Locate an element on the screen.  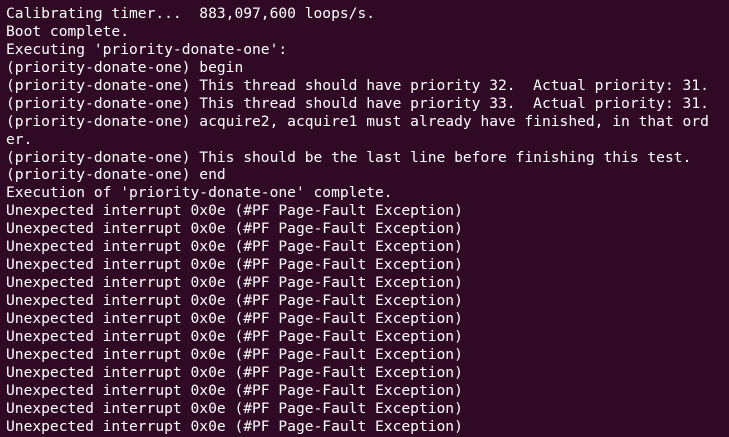
terminal-line: (priority-donate-one) end is located at coordinates (116, 175).